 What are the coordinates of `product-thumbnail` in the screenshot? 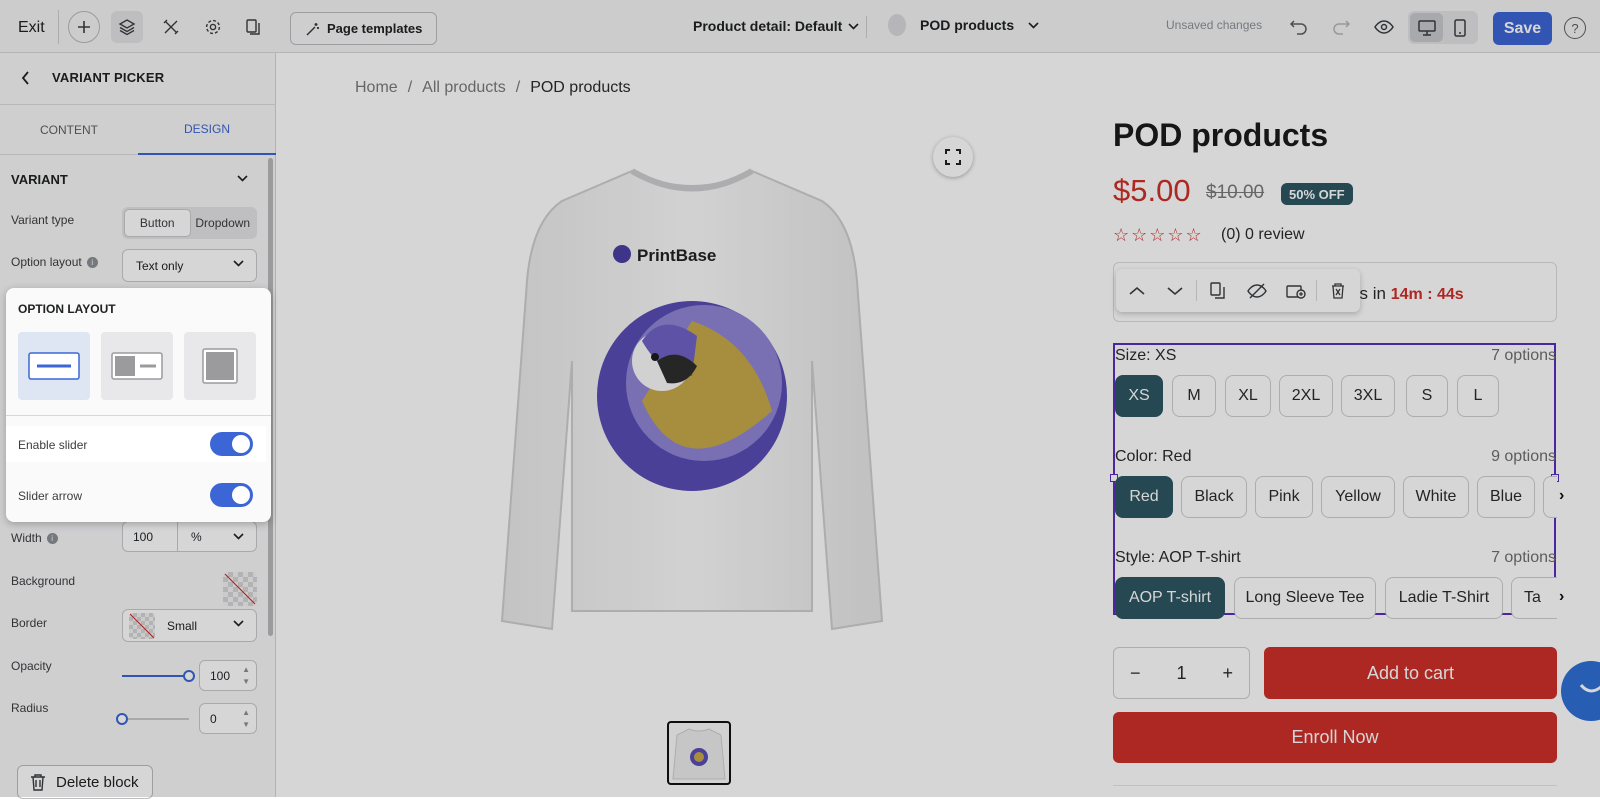 It's located at (699, 753).